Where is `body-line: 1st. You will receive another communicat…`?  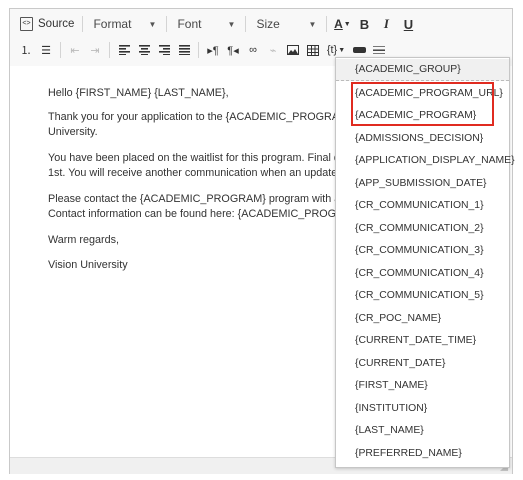 body-line: 1st. You will receive another communicat… is located at coordinates (200, 173).